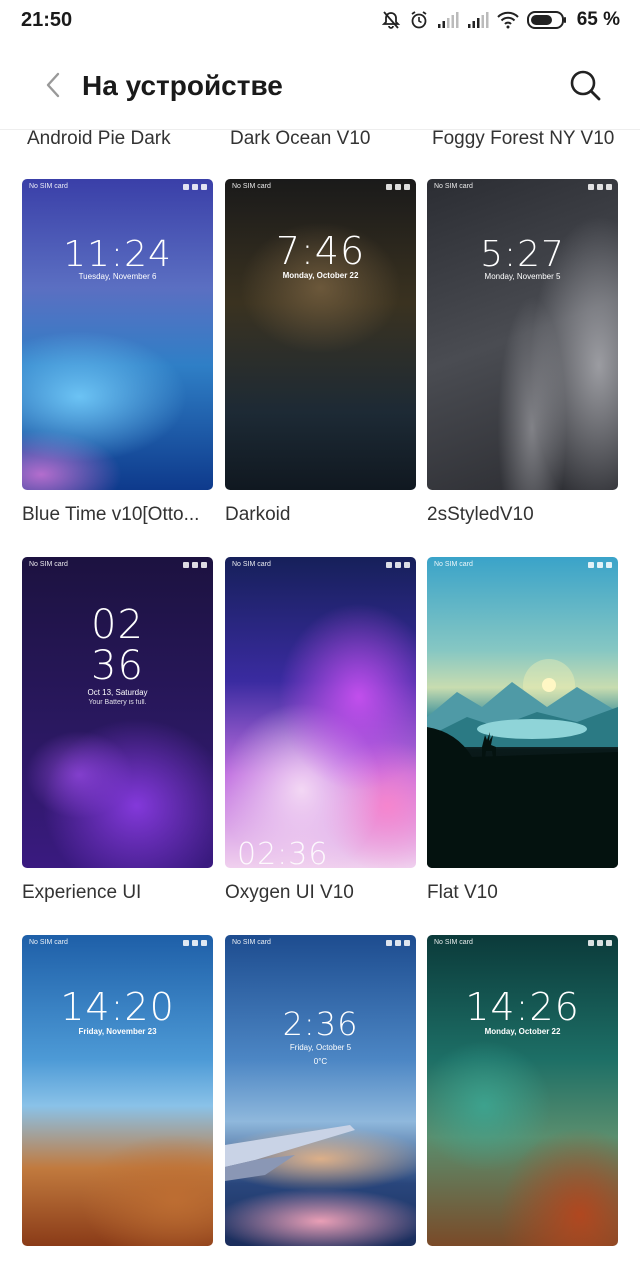 The width and height of the screenshot is (640, 1280). I want to click on theme-label: Oxygen UI V10, so click(289, 892).